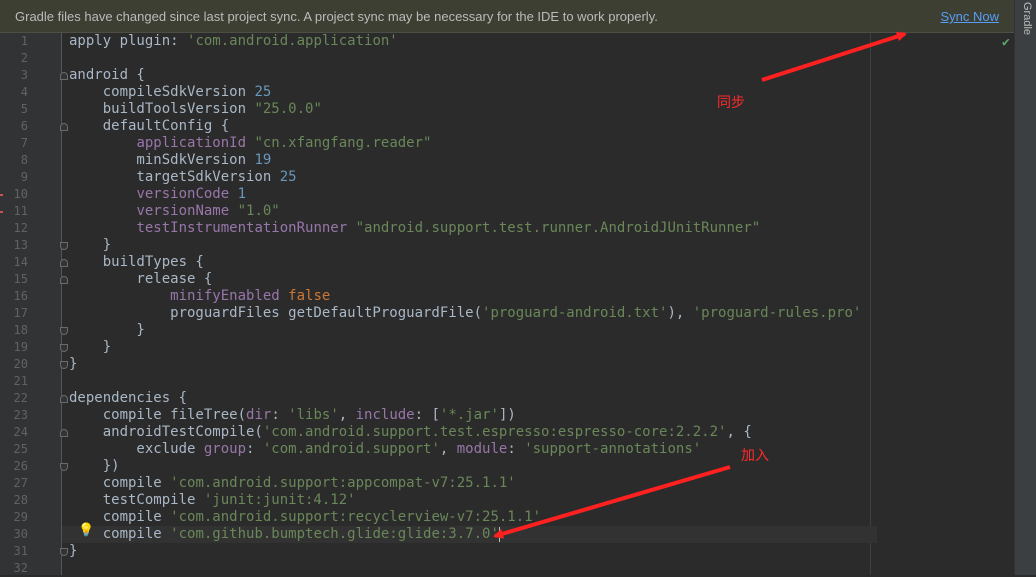  What do you see at coordinates (233, 41) in the screenshot?
I see `code-line: apply plugin: 'com.android.application'` at bounding box center [233, 41].